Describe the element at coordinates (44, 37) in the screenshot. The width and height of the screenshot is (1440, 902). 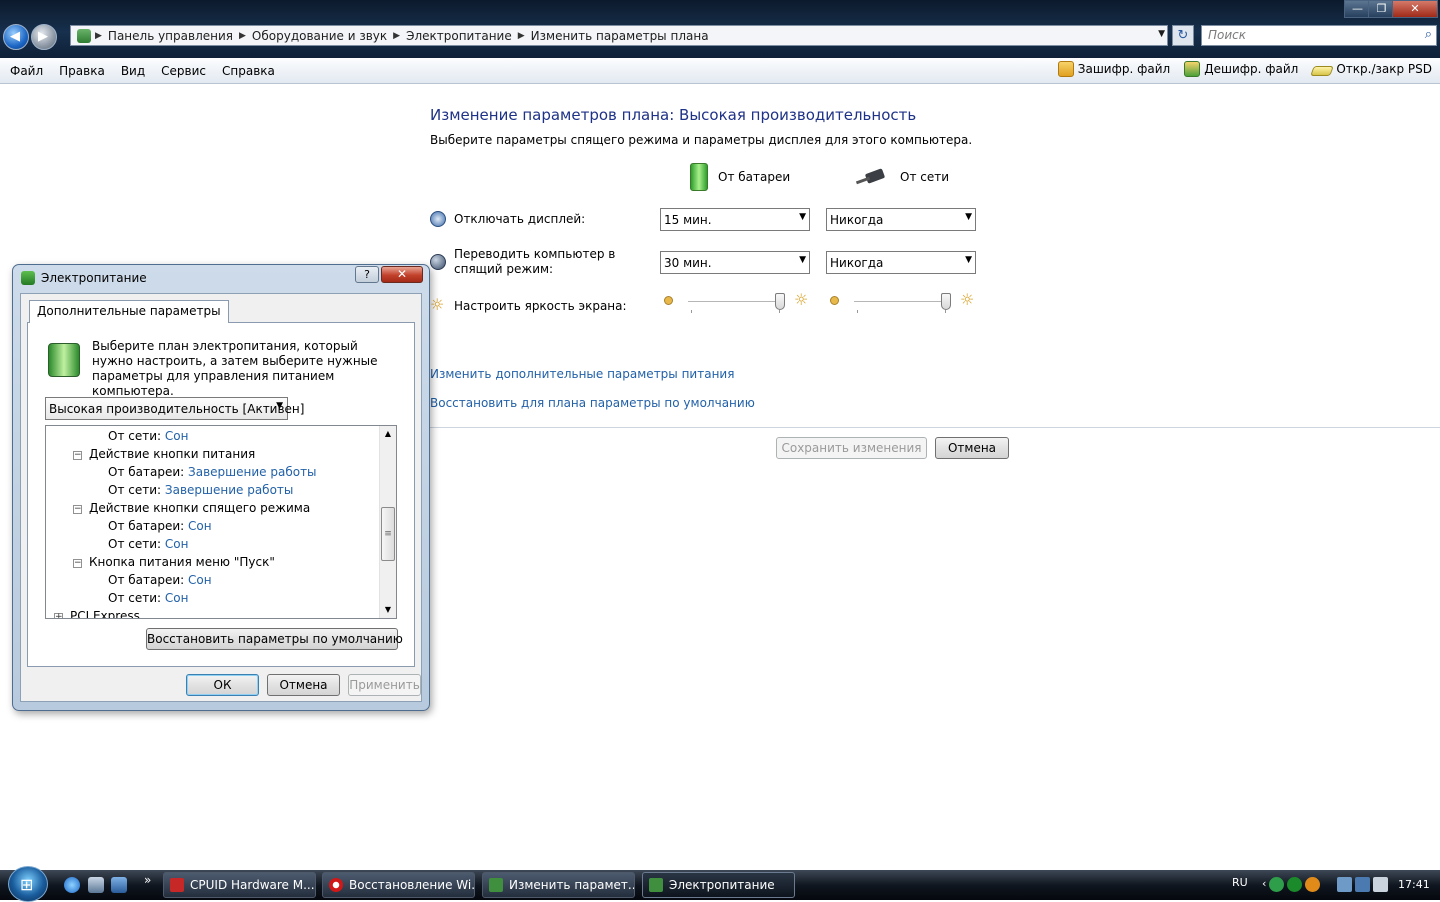
I see `forward-button: ▶` at that location.